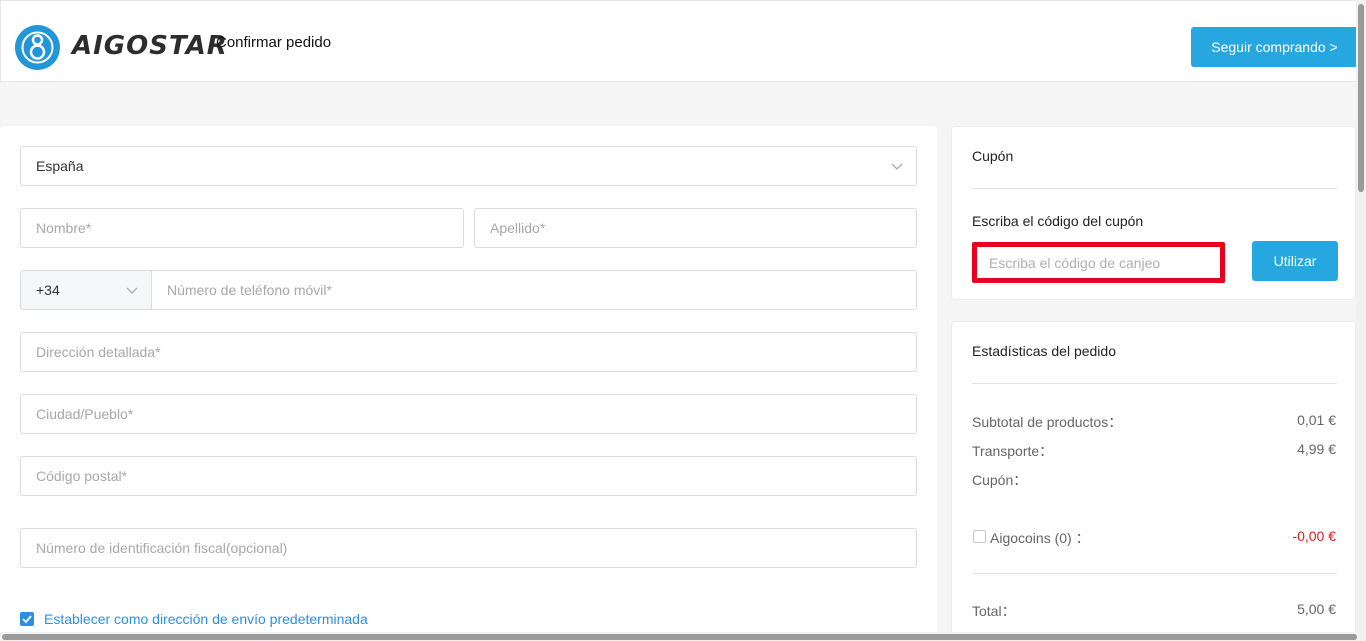 The image size is (1366, 641). I want to click on shipping-label: Transporte：, so click(1013, 451).